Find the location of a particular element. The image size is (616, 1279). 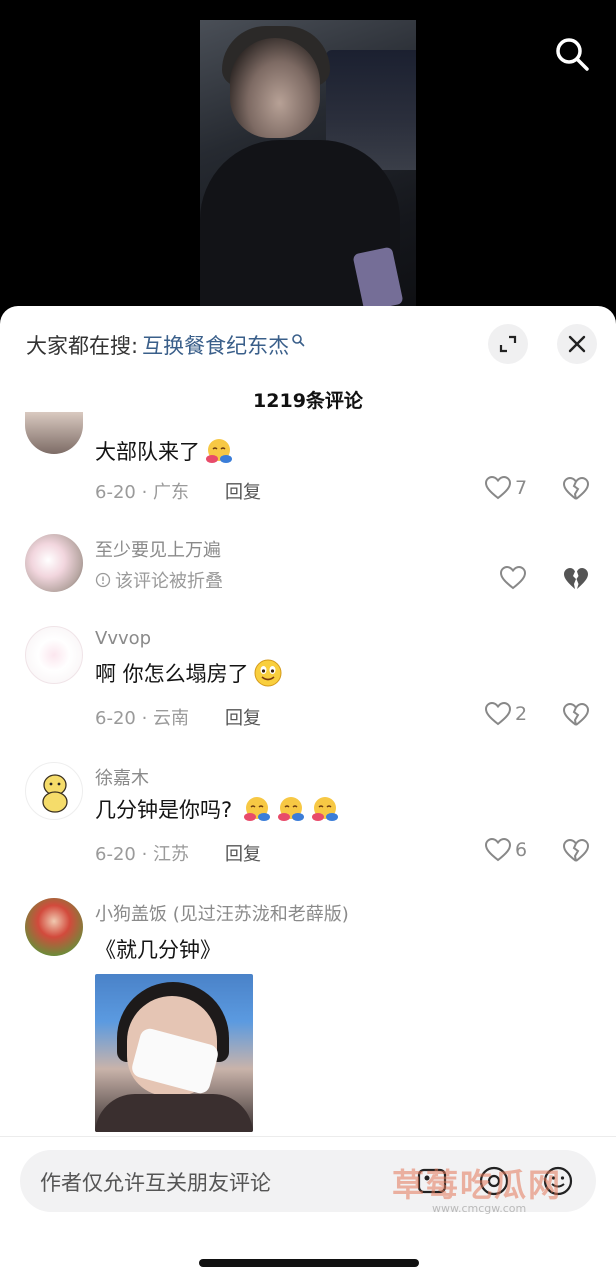

close-icon is located at coordinates (577, 344).